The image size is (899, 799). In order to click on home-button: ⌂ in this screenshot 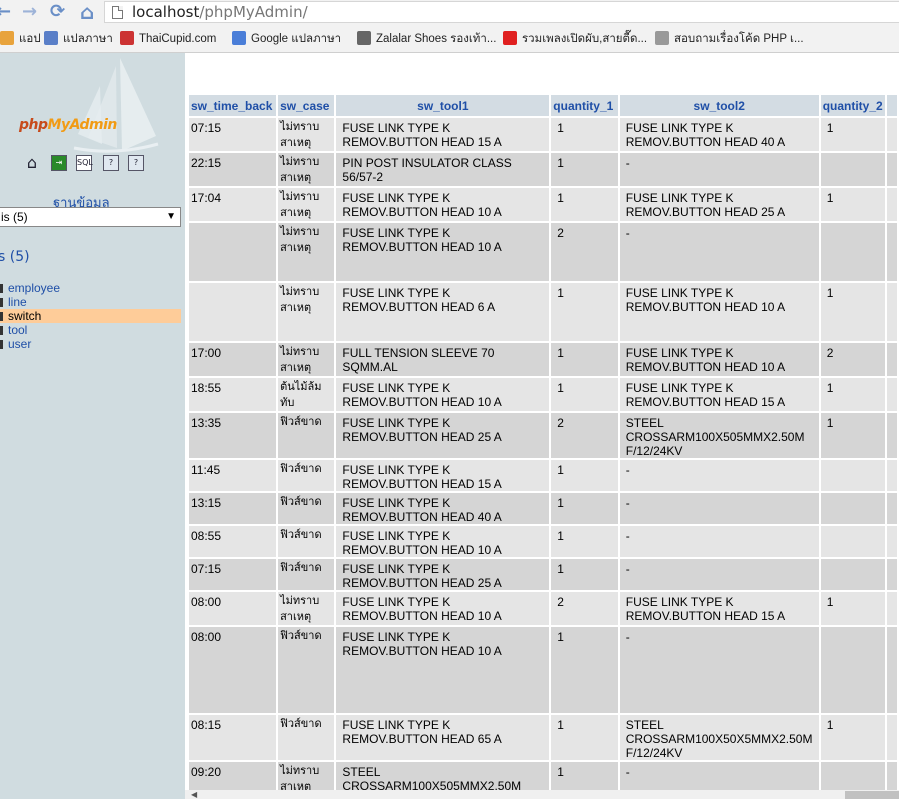, I will do `click(87, 12)`.